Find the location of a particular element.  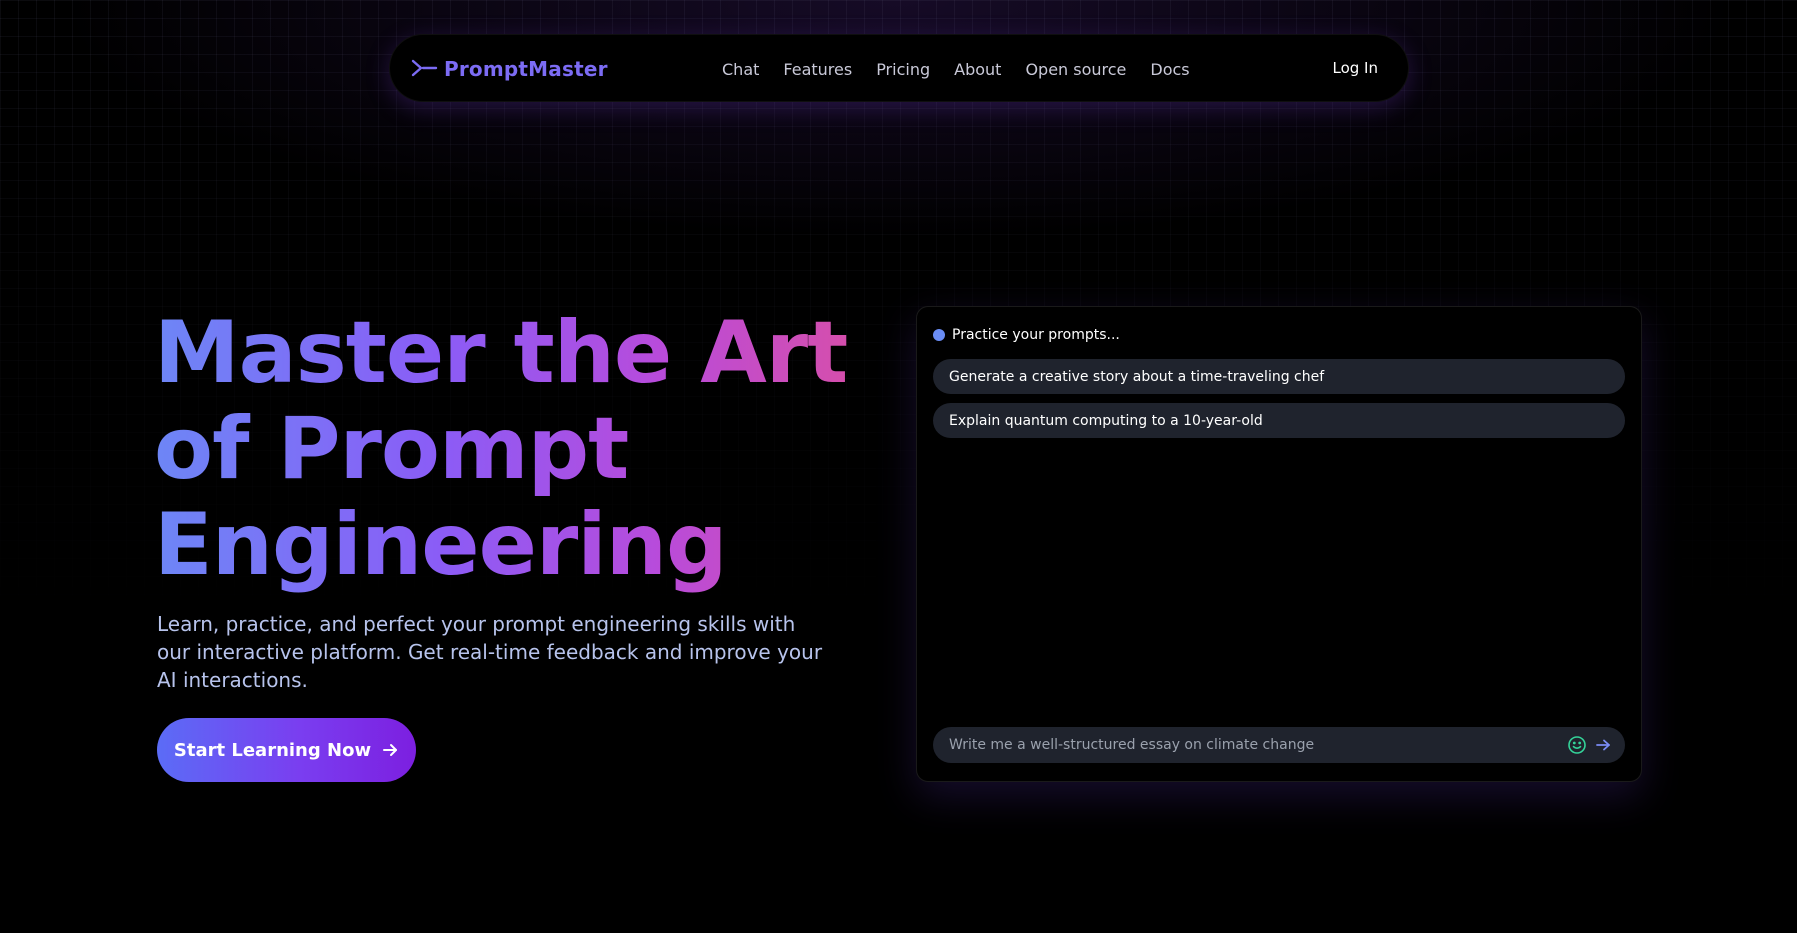

arrow-right-icon is located at coordinates (390, 750).